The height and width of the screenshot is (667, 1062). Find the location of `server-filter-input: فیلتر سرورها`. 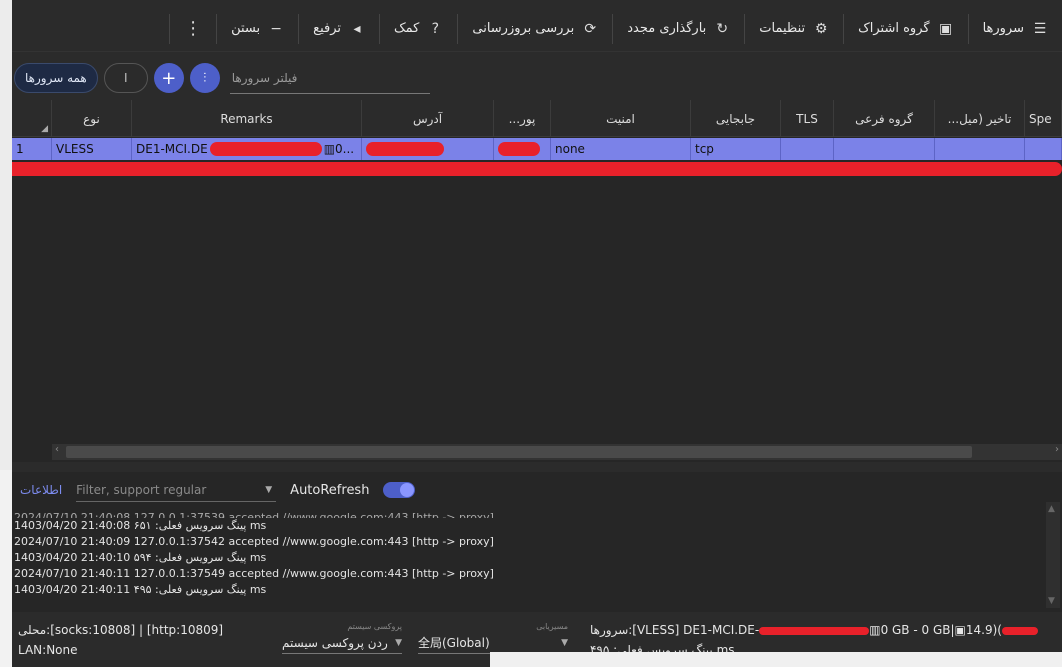

server-filter-input: فیلتر سرورها is located at coordinates (329, 78).